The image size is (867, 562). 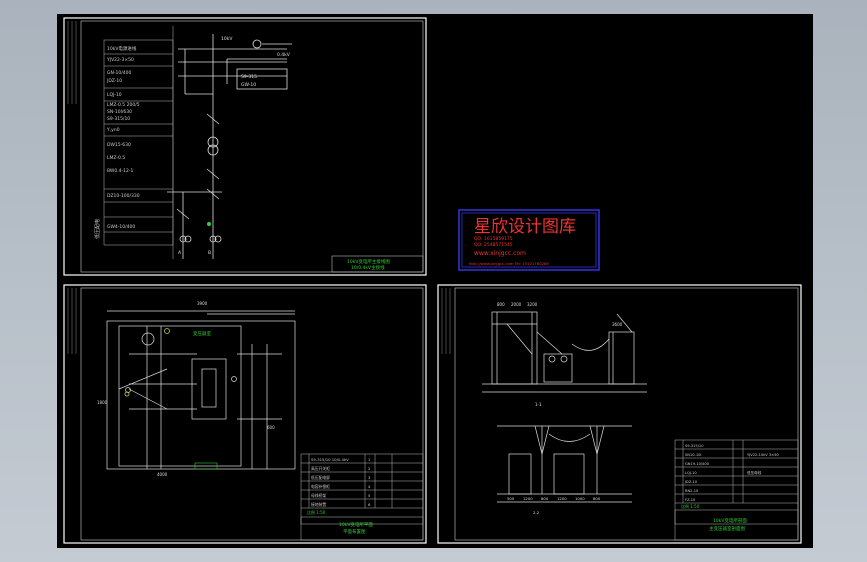 I want to click on table-num: 5, so click(x=369, y=495).